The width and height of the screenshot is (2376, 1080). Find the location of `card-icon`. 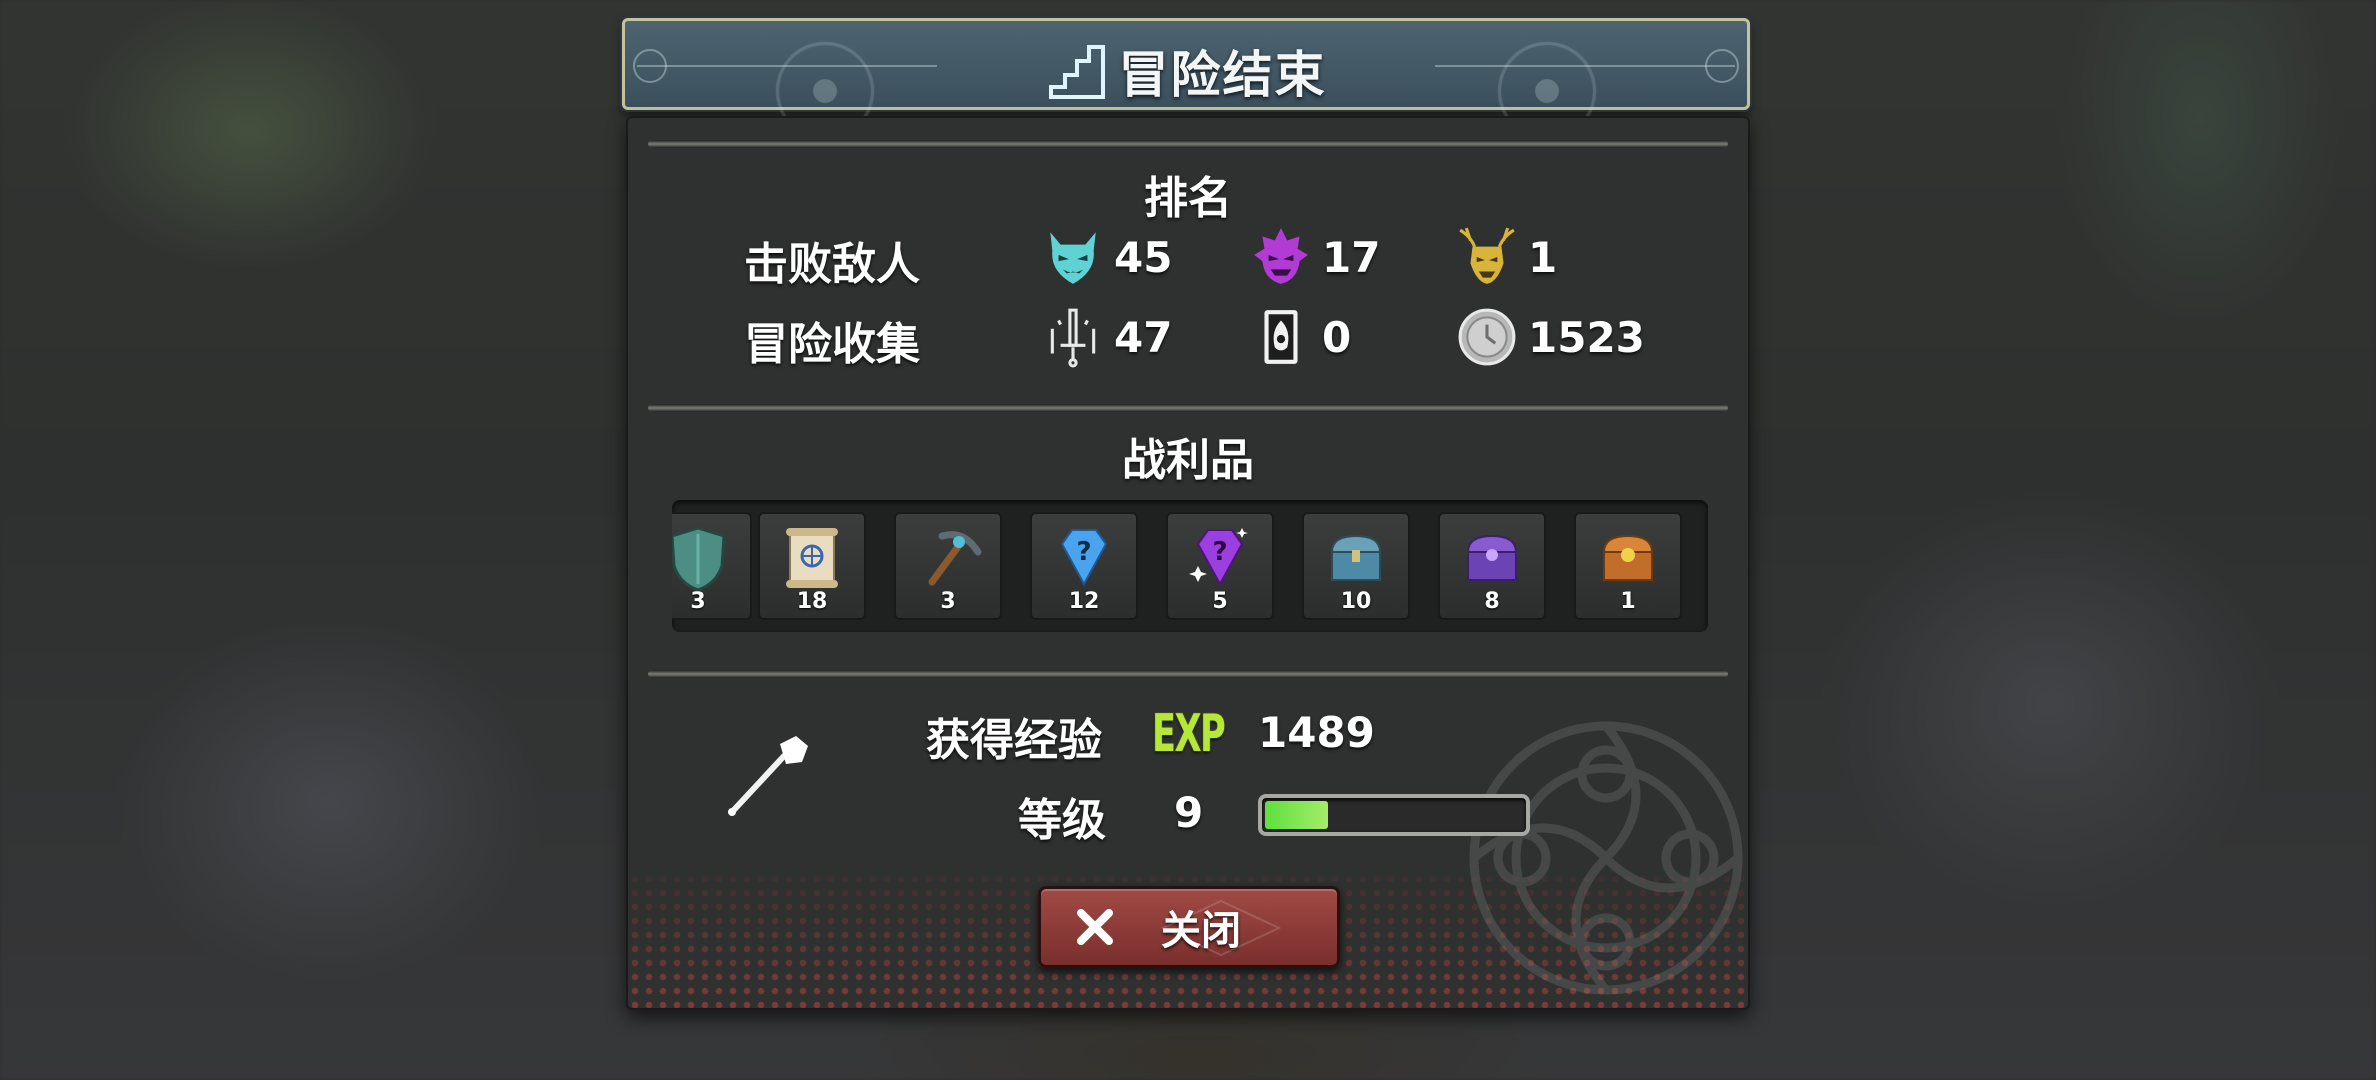

card-icon is located at coordinates (1281, 337).